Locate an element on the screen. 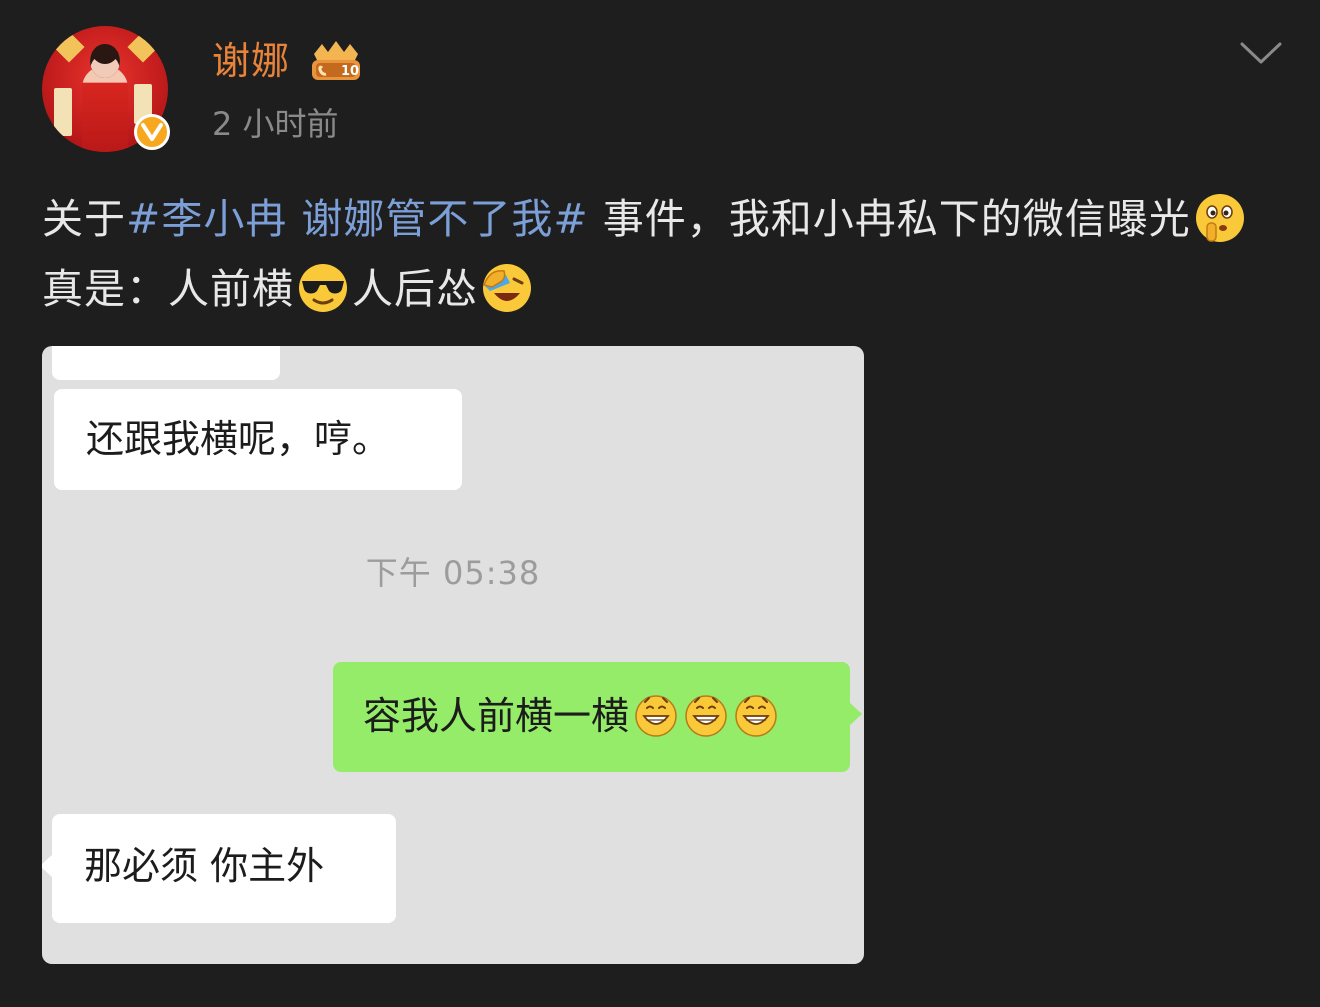 The height and width of the screenshot is (1007, 1320). sunglasses-face-icon is located at coordinates (323, 288).